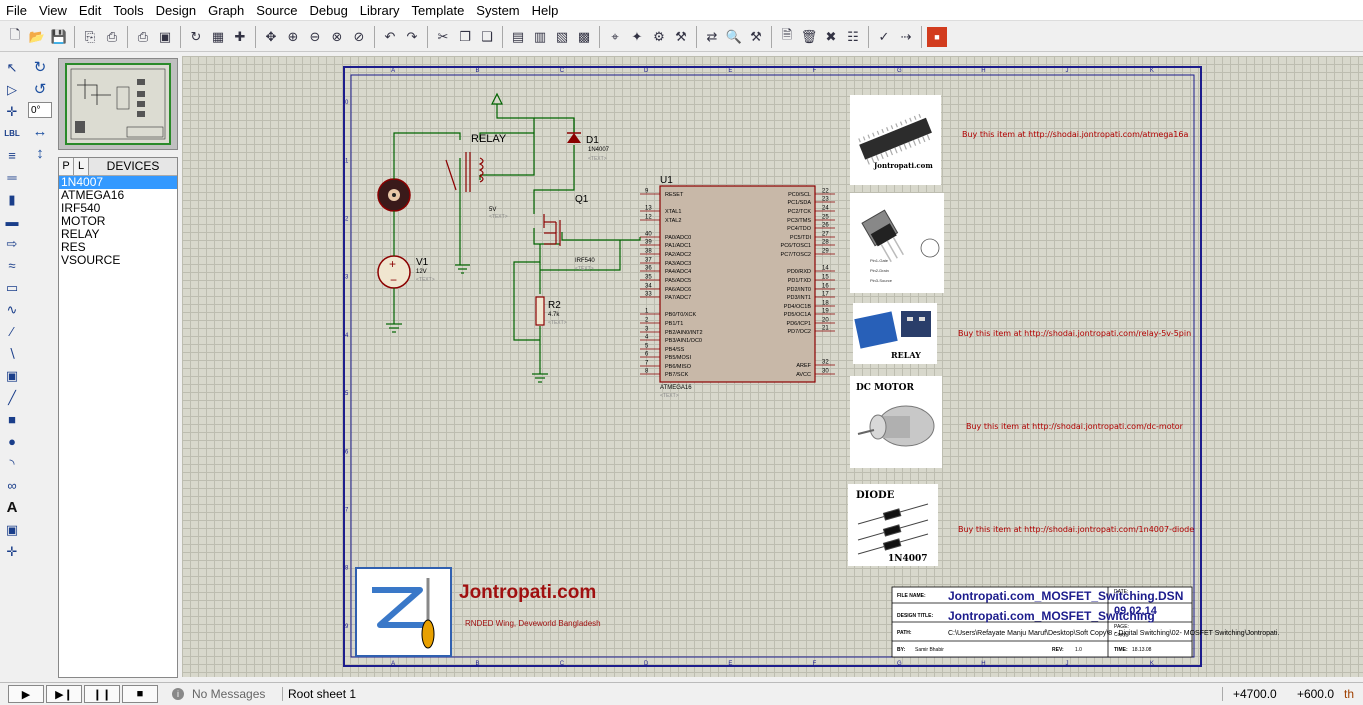  I want to click on export-icon: ⎙, so click(112, 37).